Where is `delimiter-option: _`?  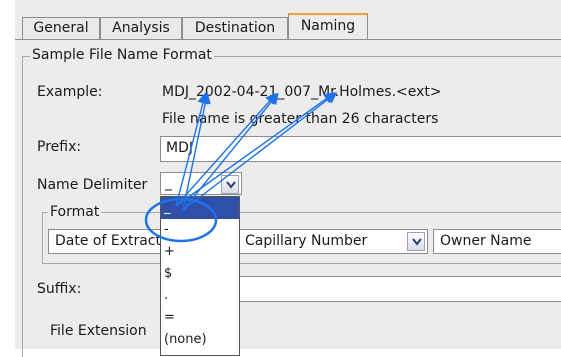
delimiter-option: _ is located at coordinates (200, 208).